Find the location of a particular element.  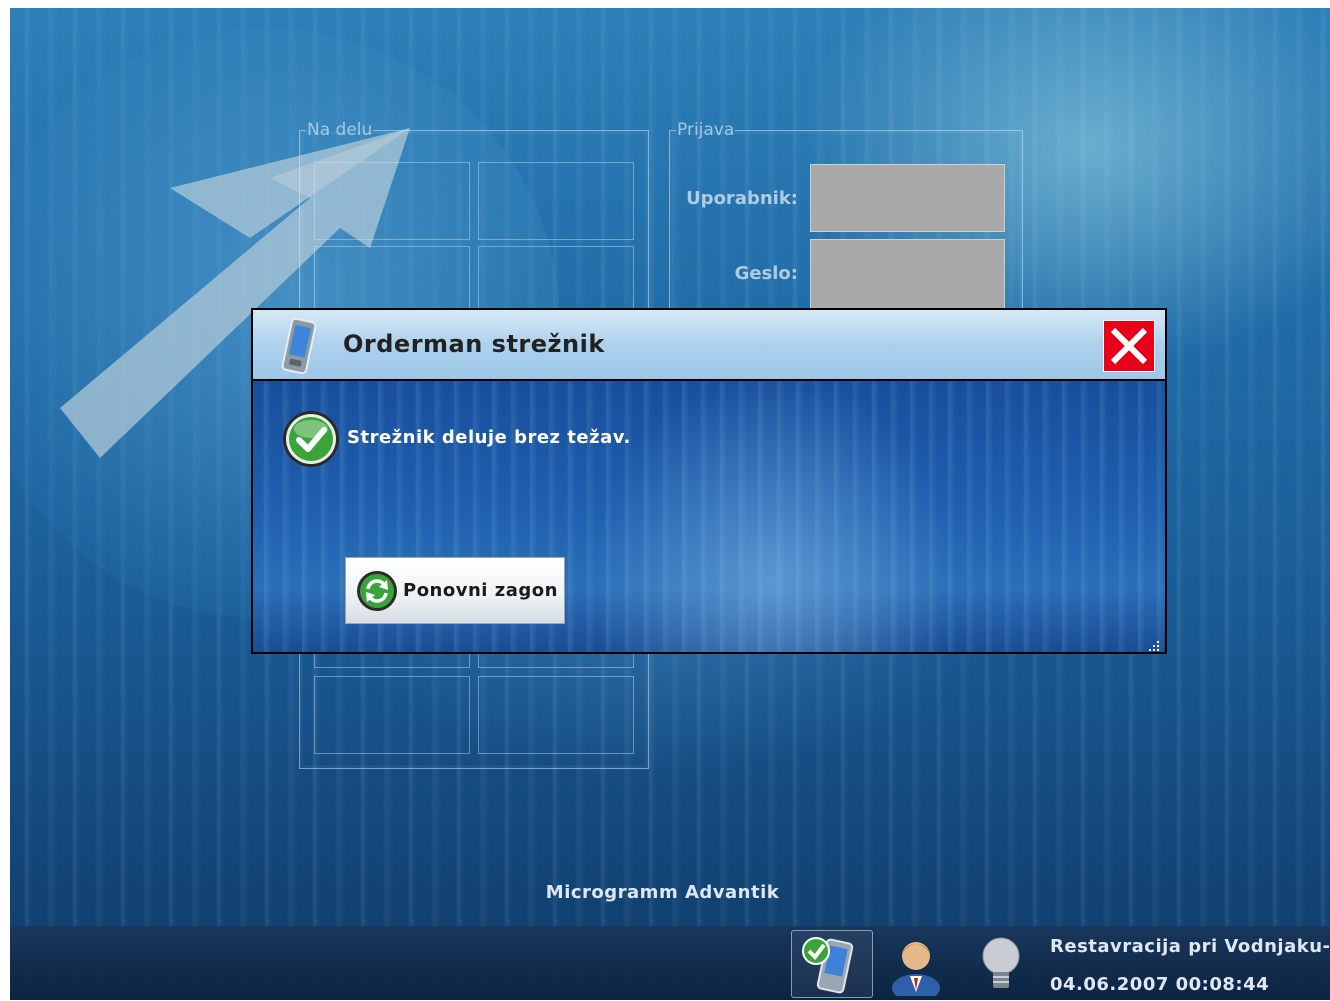

username-field is located at coordinates (907, 198).